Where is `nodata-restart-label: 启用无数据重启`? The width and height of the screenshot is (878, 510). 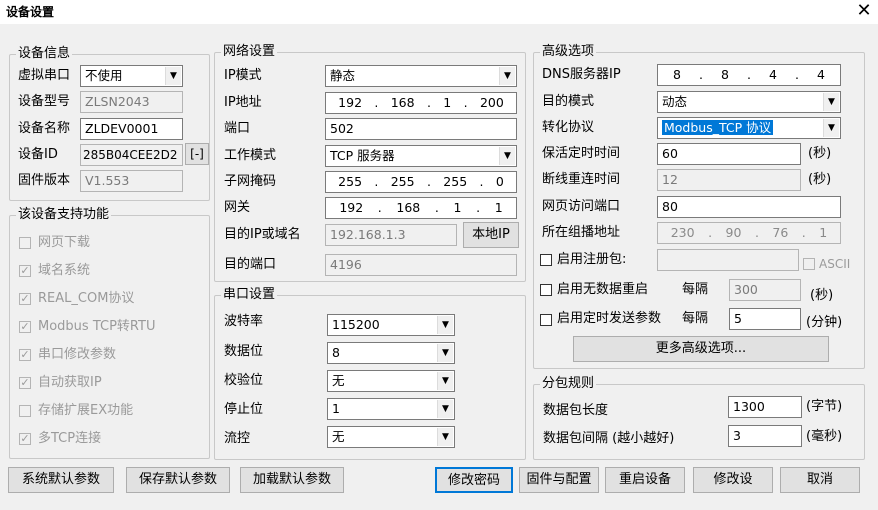
nodata-restart-label: 启用无数据重启 is located at coordinates (603, 289).